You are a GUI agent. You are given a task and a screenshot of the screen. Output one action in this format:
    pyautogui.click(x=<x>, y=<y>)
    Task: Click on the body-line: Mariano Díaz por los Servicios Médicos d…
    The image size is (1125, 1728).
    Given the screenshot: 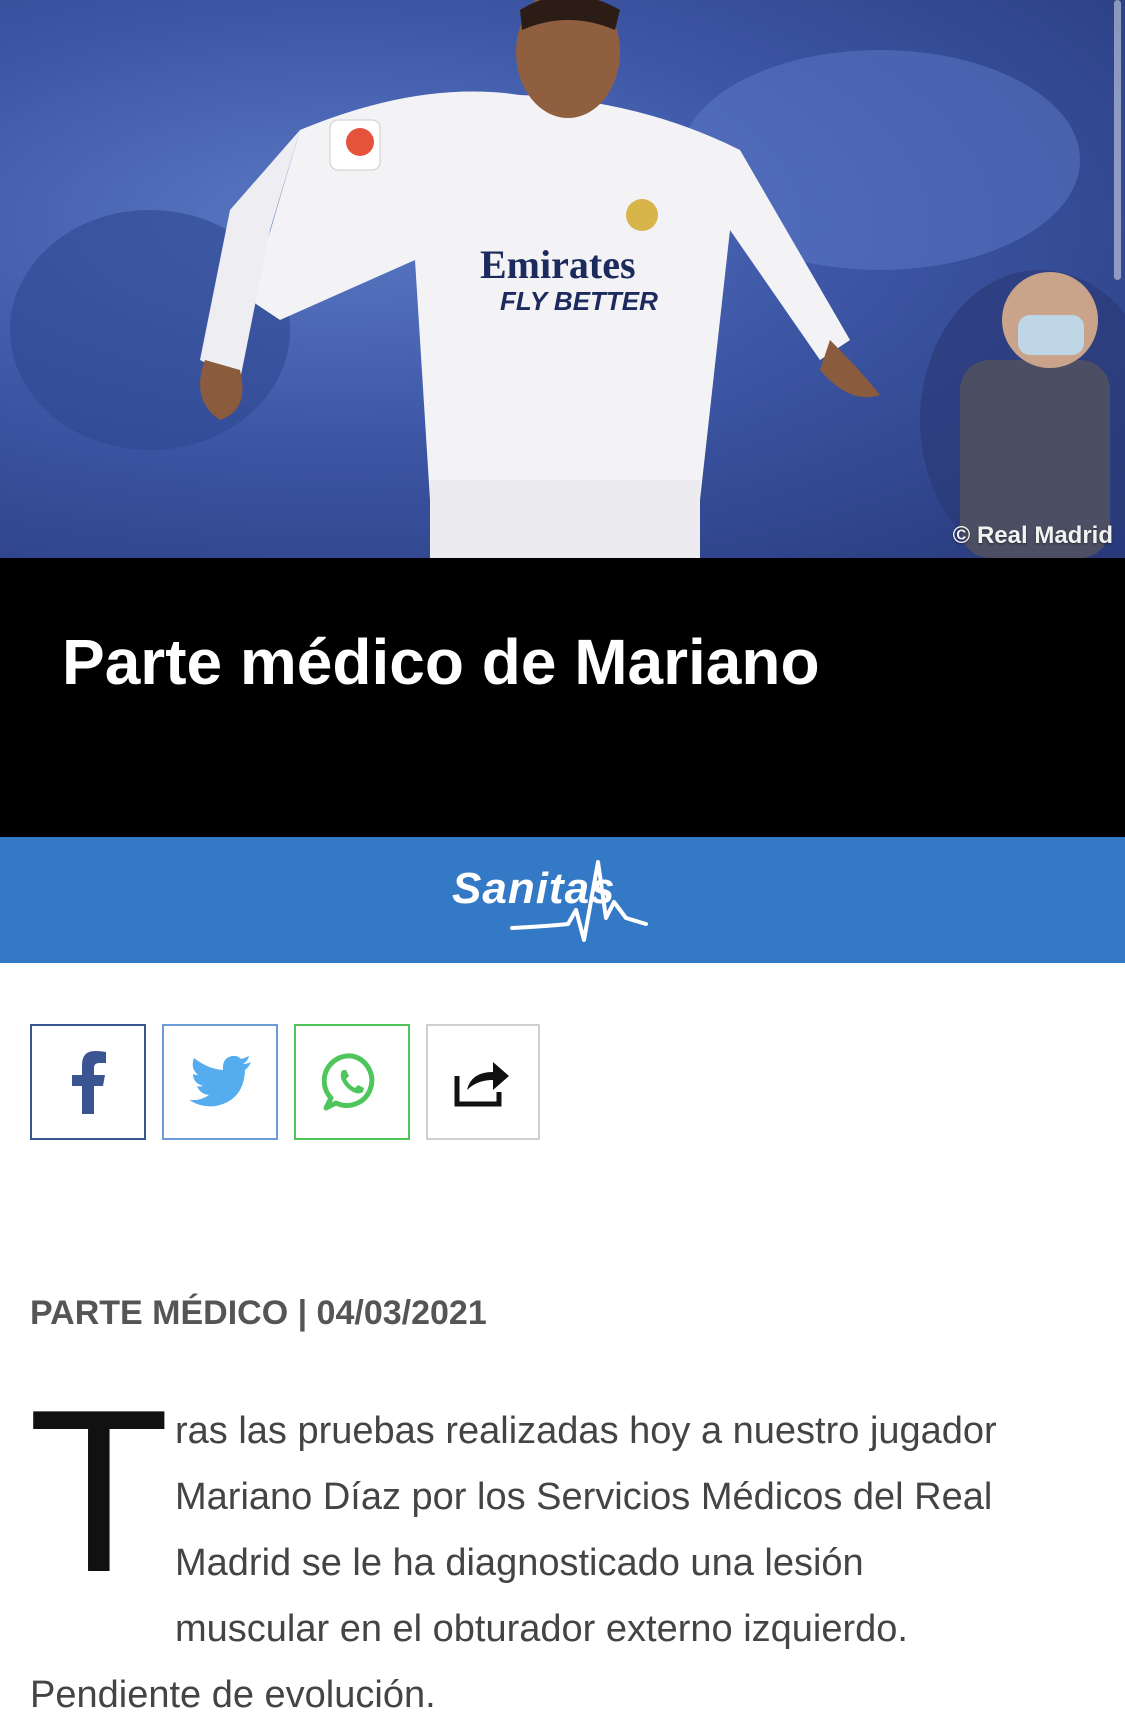 What is the action you would take?
    pyautogui.click(x=584, y=1497)
    